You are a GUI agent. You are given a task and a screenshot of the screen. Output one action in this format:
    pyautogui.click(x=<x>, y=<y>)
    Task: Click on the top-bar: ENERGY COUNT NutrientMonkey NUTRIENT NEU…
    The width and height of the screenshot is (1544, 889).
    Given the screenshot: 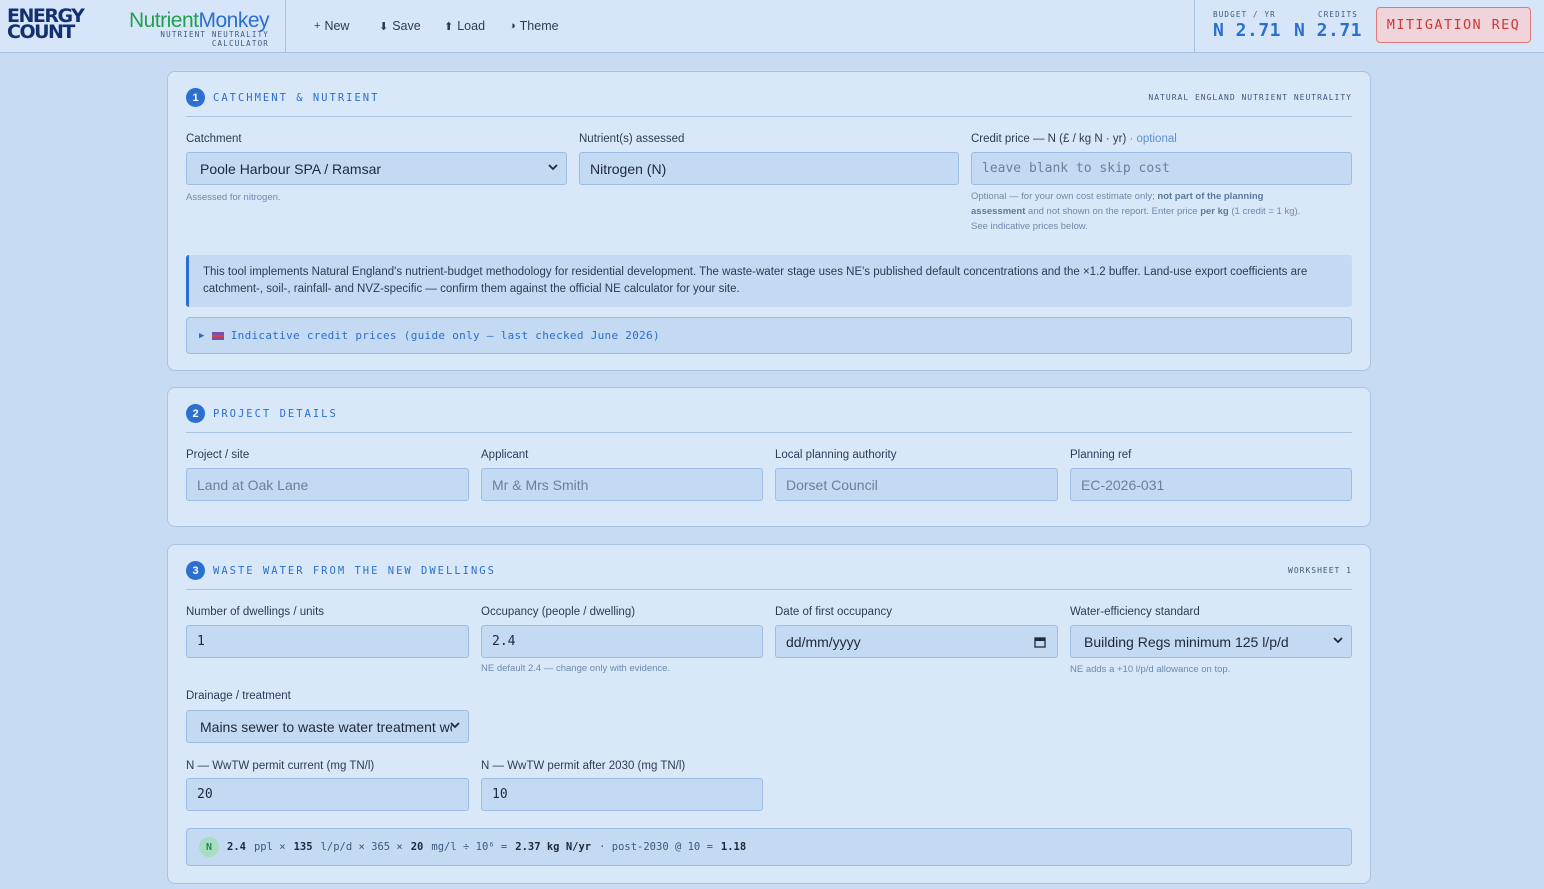 What is the action you would take?
    pyautogui.click(x=772, y=26)
    